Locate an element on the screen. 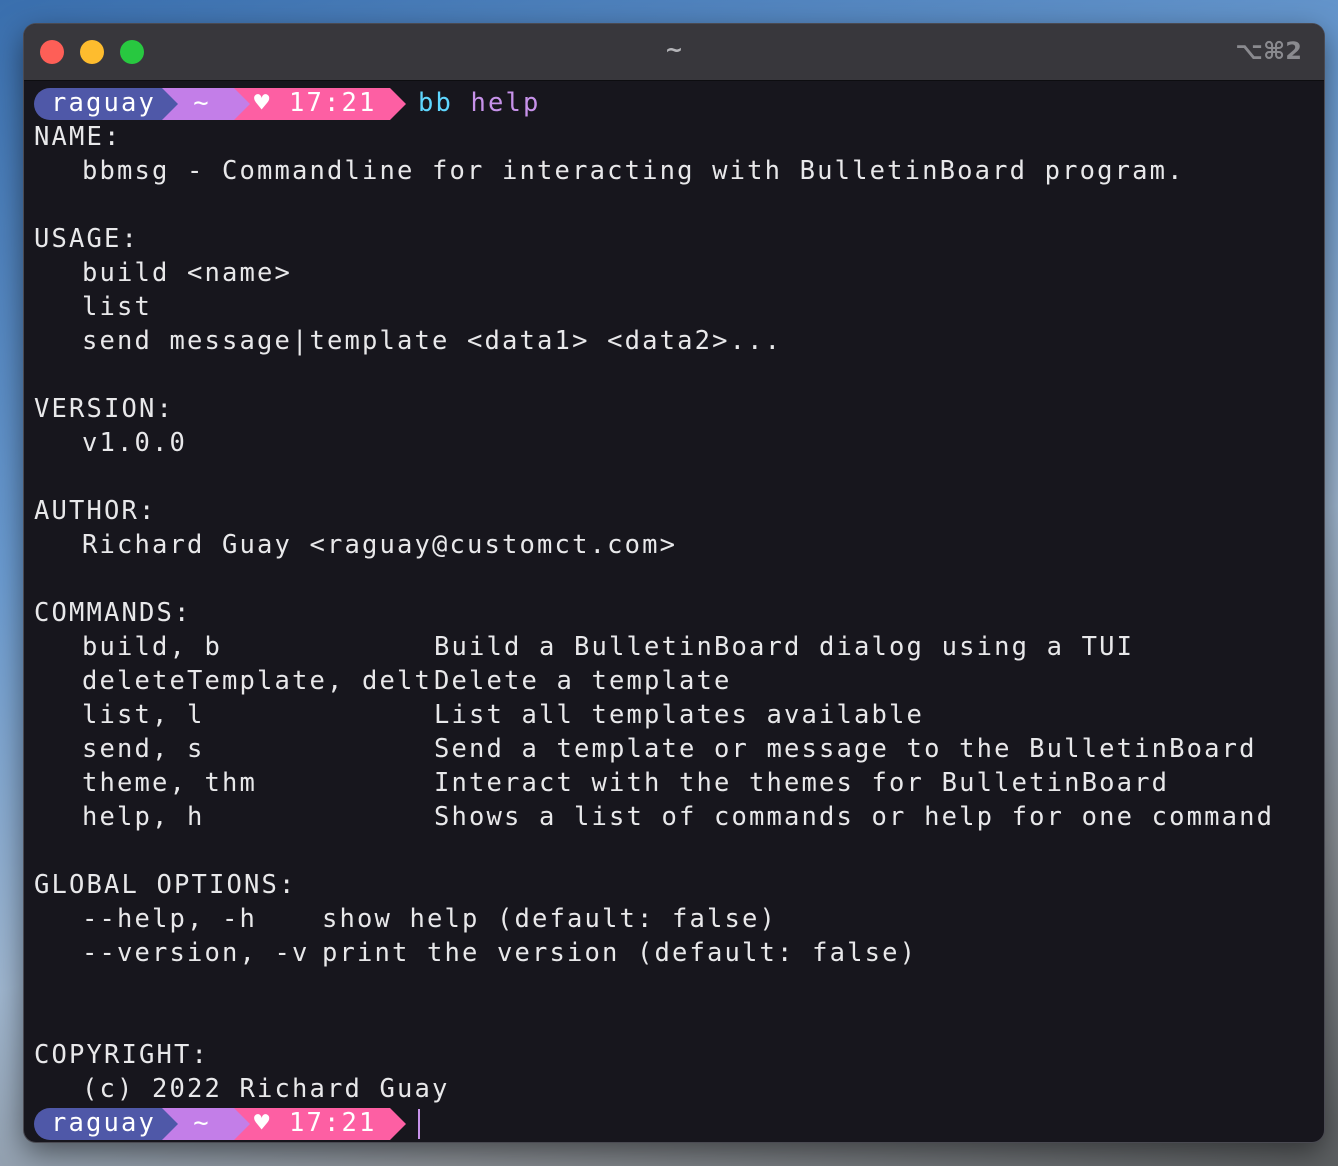  usage-line: build <name> is located at coordinates (187, 273).